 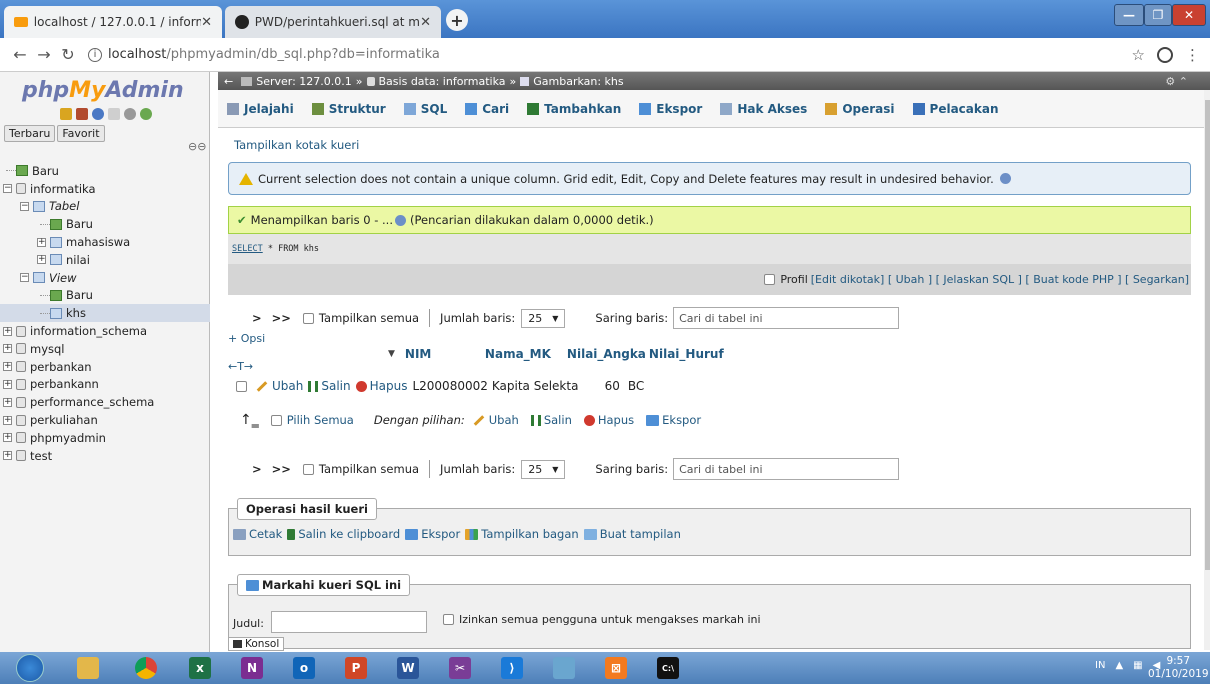 I want to click on clock: 9:57 01/10/2019, so click(x=1178, y=668).